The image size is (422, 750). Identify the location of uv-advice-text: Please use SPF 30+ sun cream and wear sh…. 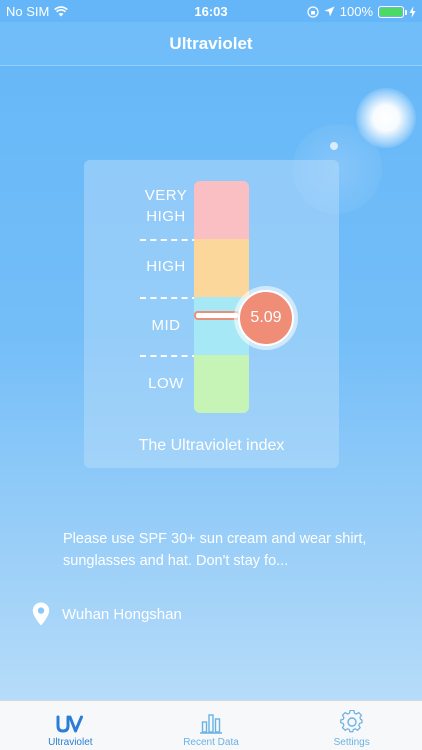
(215, 550).